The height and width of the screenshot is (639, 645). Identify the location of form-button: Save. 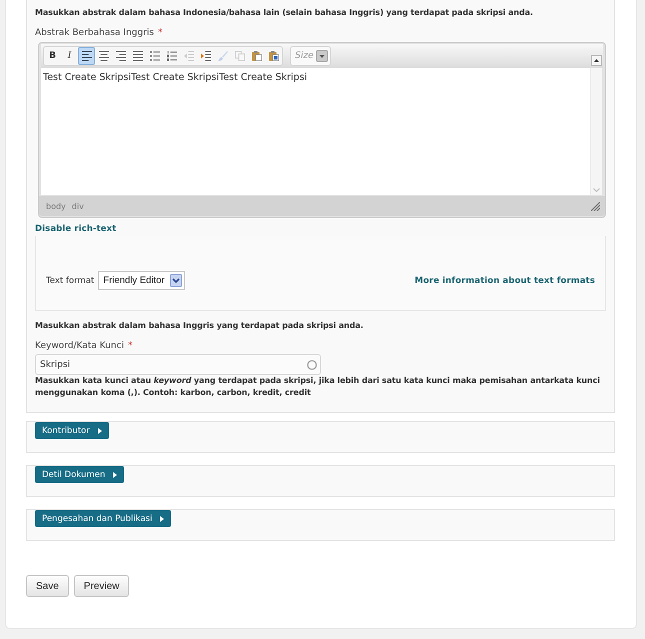
(47, 586).